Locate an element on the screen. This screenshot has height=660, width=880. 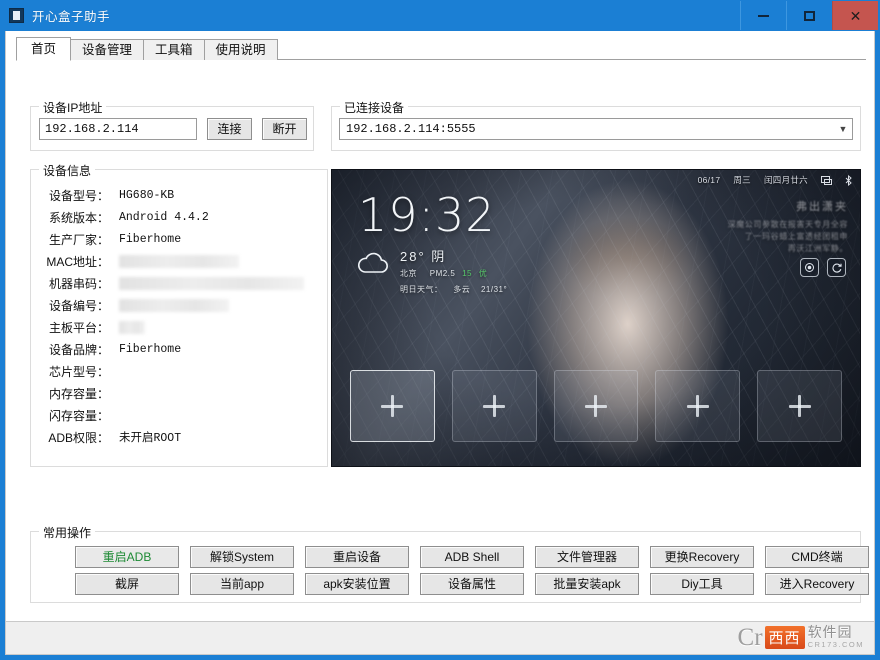
connected-device-group: 已连接设备 192.168.2.114:5555 ▼ is located at coordinates (596, 125).